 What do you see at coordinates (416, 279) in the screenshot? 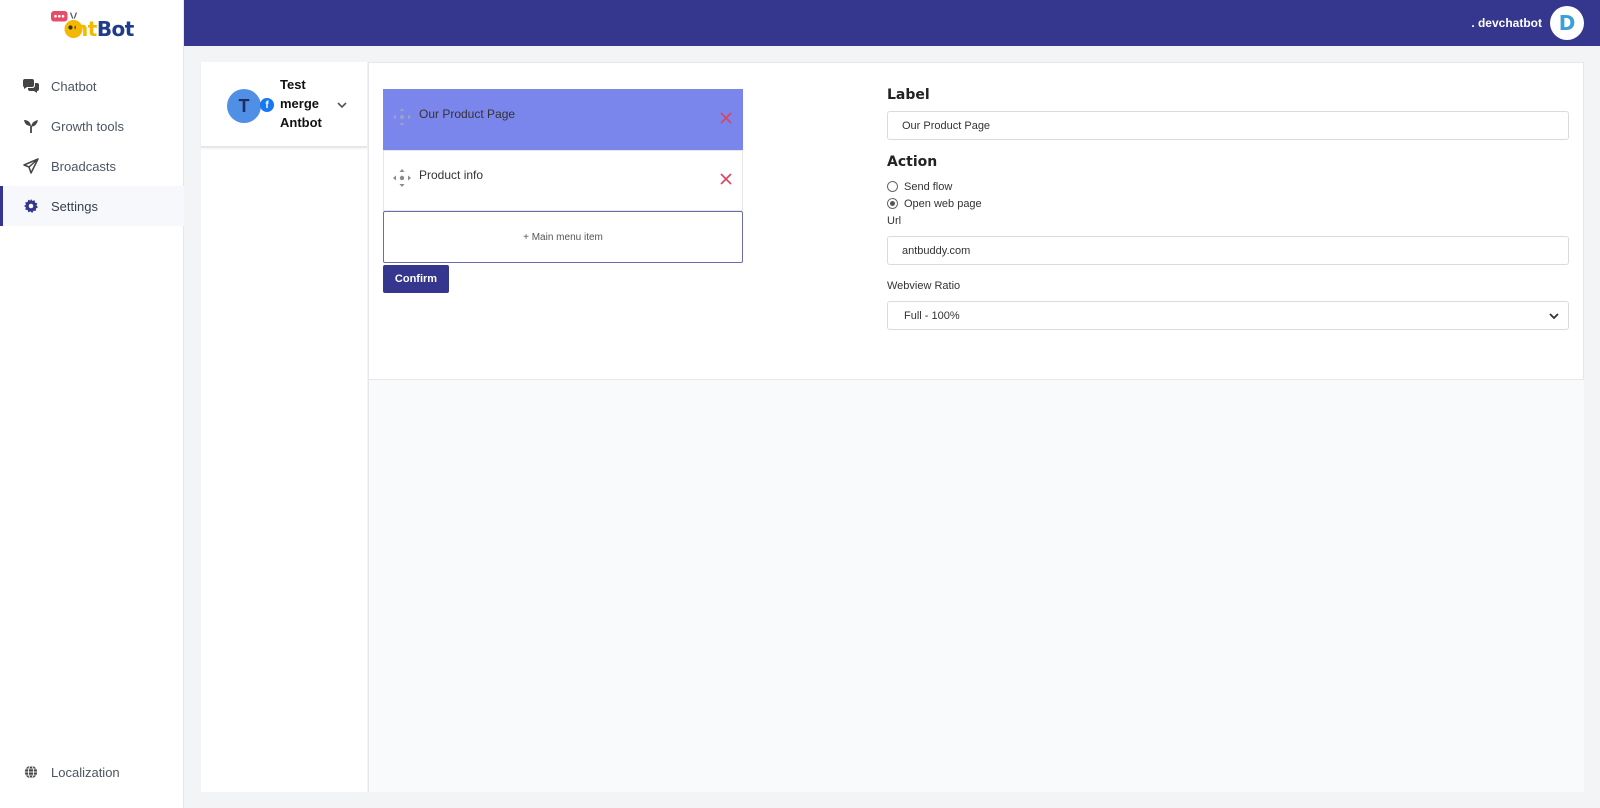
I see `confirm-button: Confirm` at bounding box center [416, 279].